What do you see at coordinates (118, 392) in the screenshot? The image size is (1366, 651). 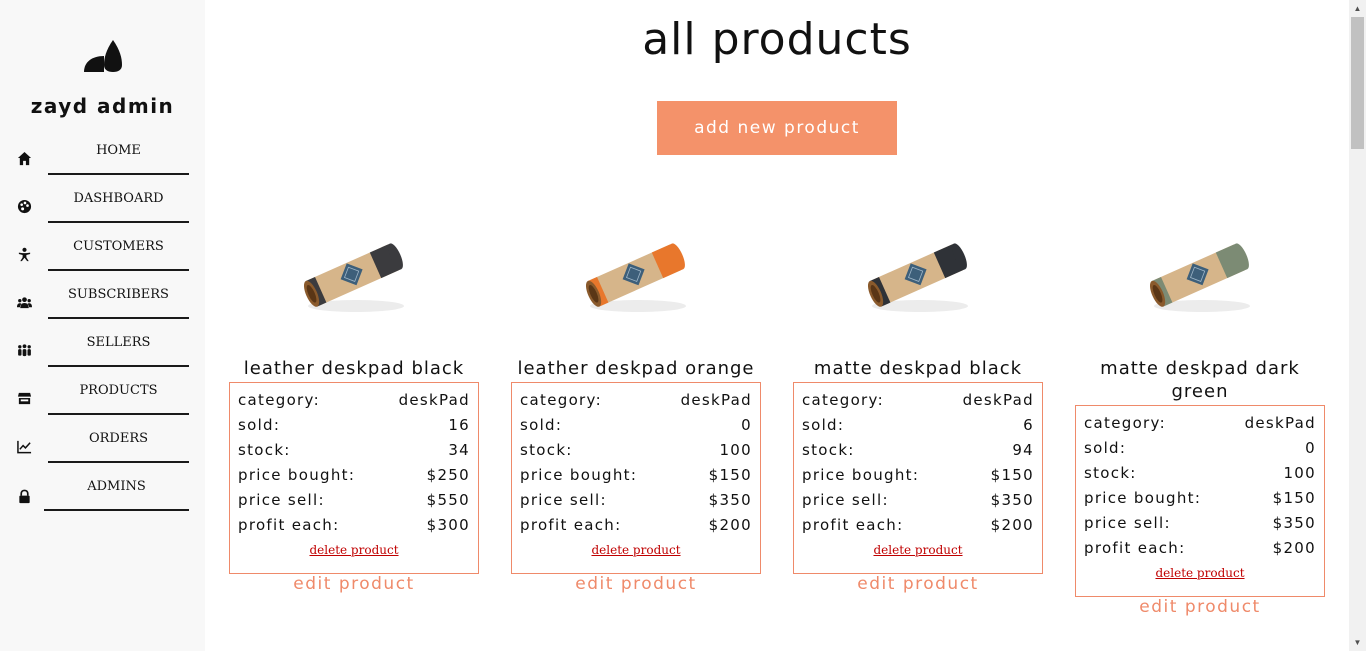 I see `sidebar-item-label: PRODUCTS` at bounding box center [118, 392].